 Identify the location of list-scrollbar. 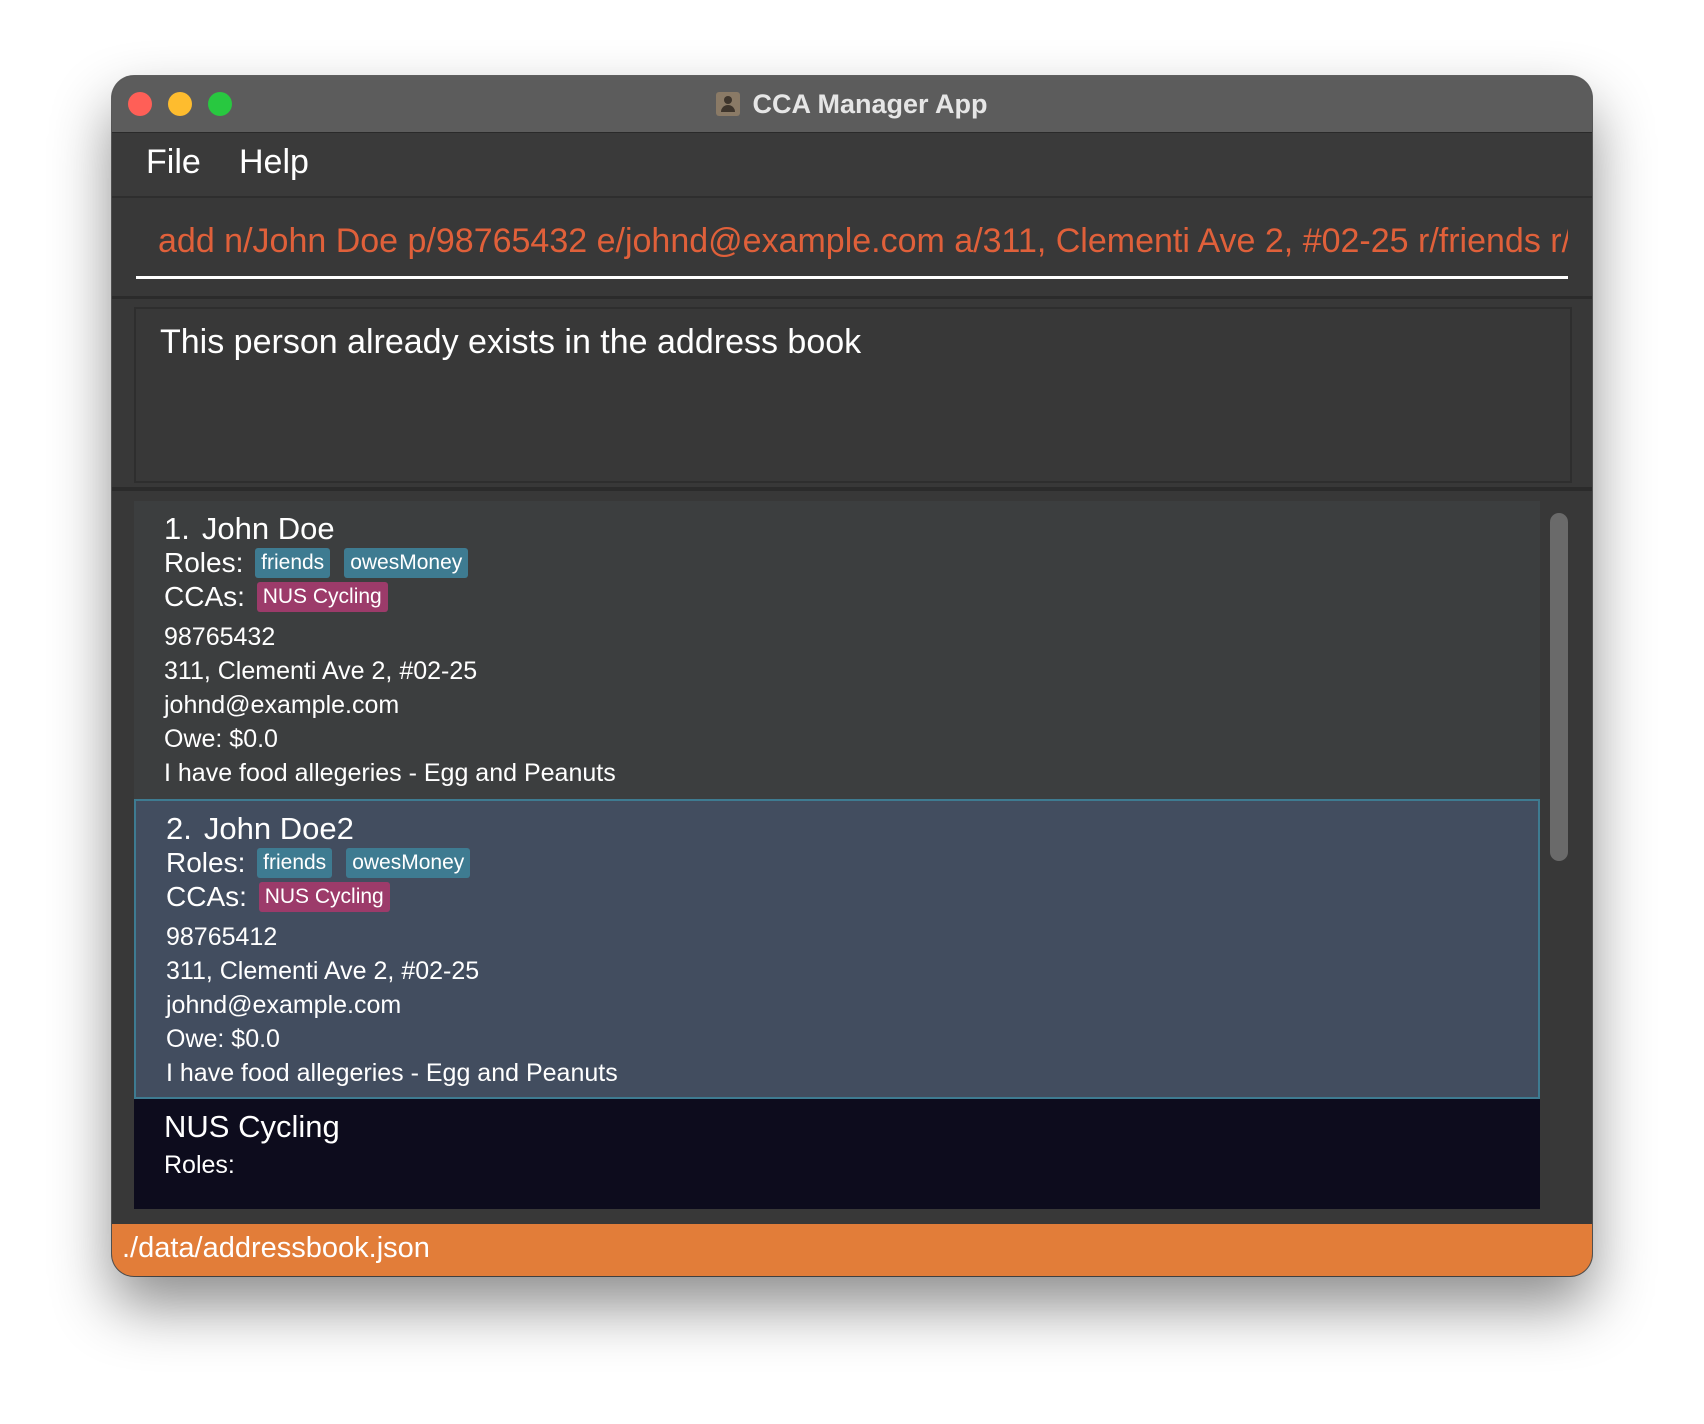
(1558, 855).